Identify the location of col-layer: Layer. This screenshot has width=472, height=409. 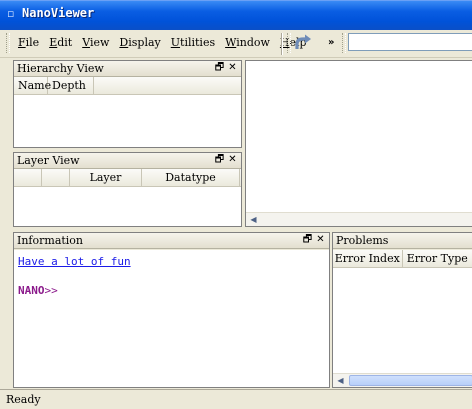
(106, 177).